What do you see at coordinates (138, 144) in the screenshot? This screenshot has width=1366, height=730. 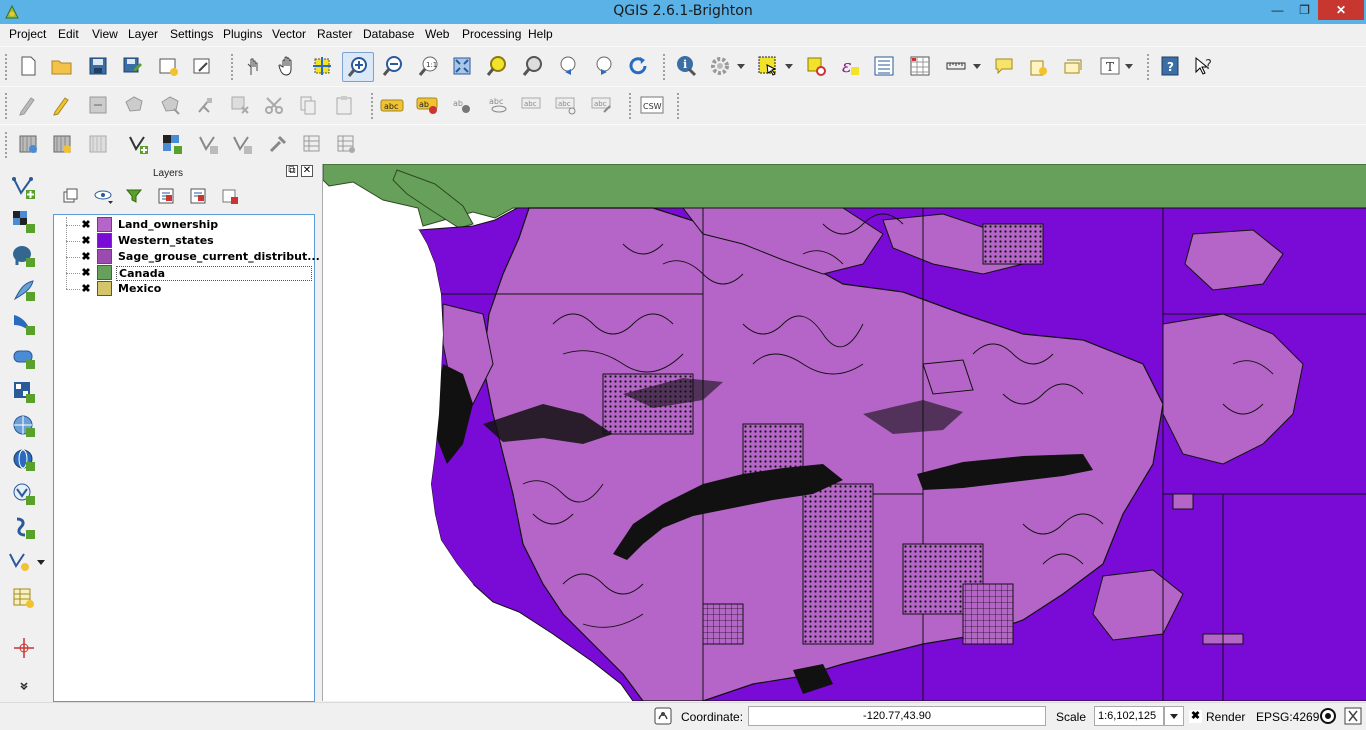 I see `add-vector-layer-button` at bounding box center [138, 144].